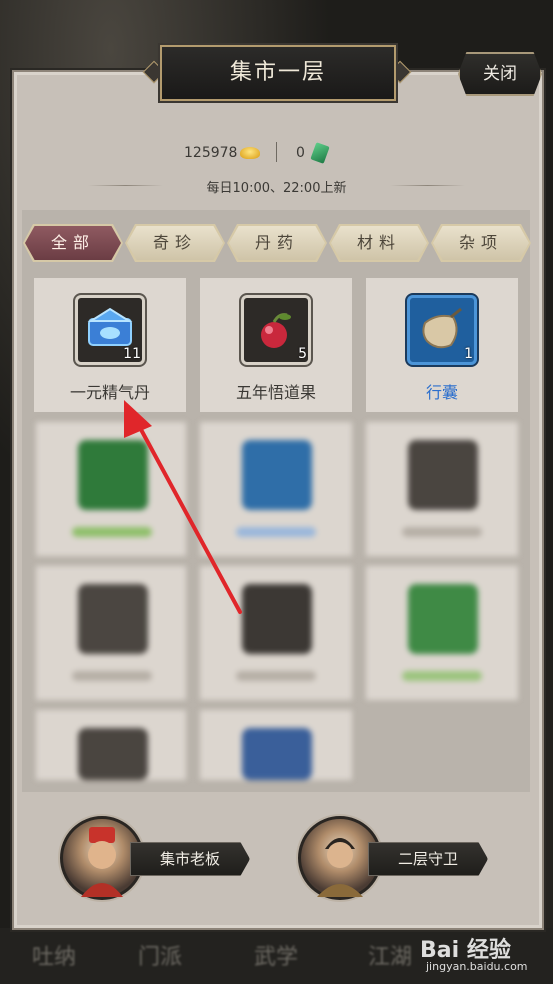 The height and width of the screenshot is (984, 553). I want to click on baidu-watermark: Bai 经验 jingyan.baidu.com, so click(485, 956).